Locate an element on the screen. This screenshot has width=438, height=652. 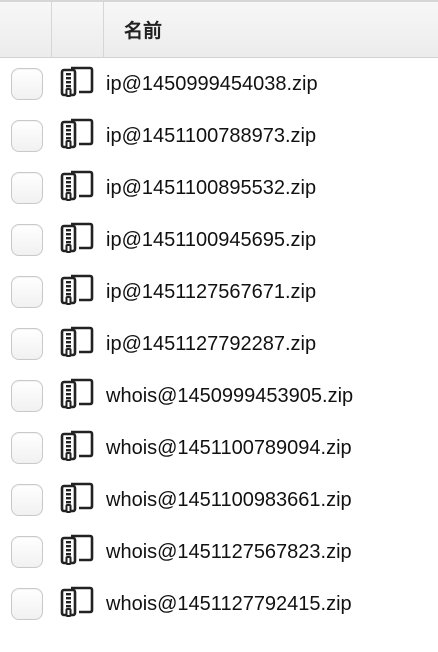
file-name: ip@1451100788973.zip is located at coordinates (211, 136).